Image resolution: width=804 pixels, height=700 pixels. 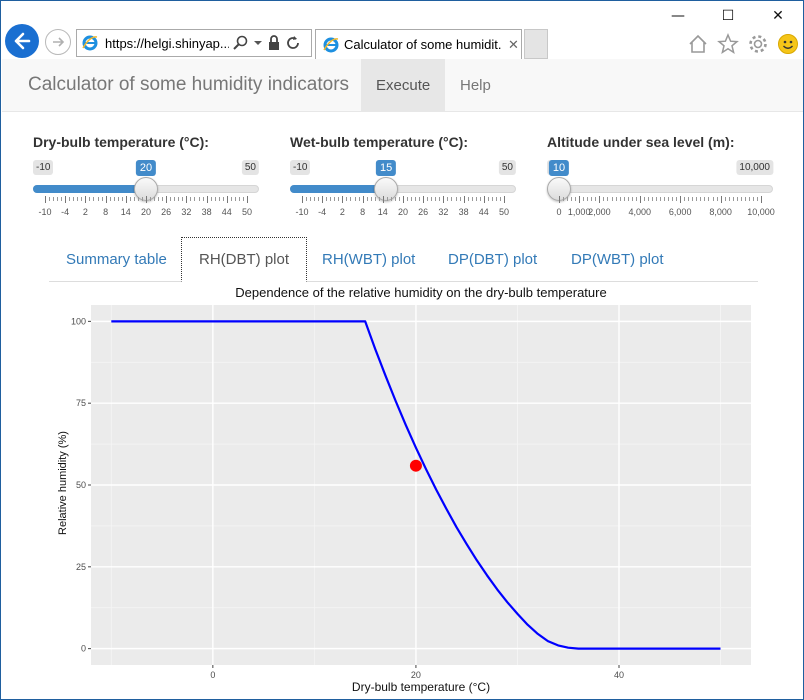 What do you see at coordinates (513, 45) in the screenshot?
I see `close-tab-icon: ✕` at bounding box center [513, 45].